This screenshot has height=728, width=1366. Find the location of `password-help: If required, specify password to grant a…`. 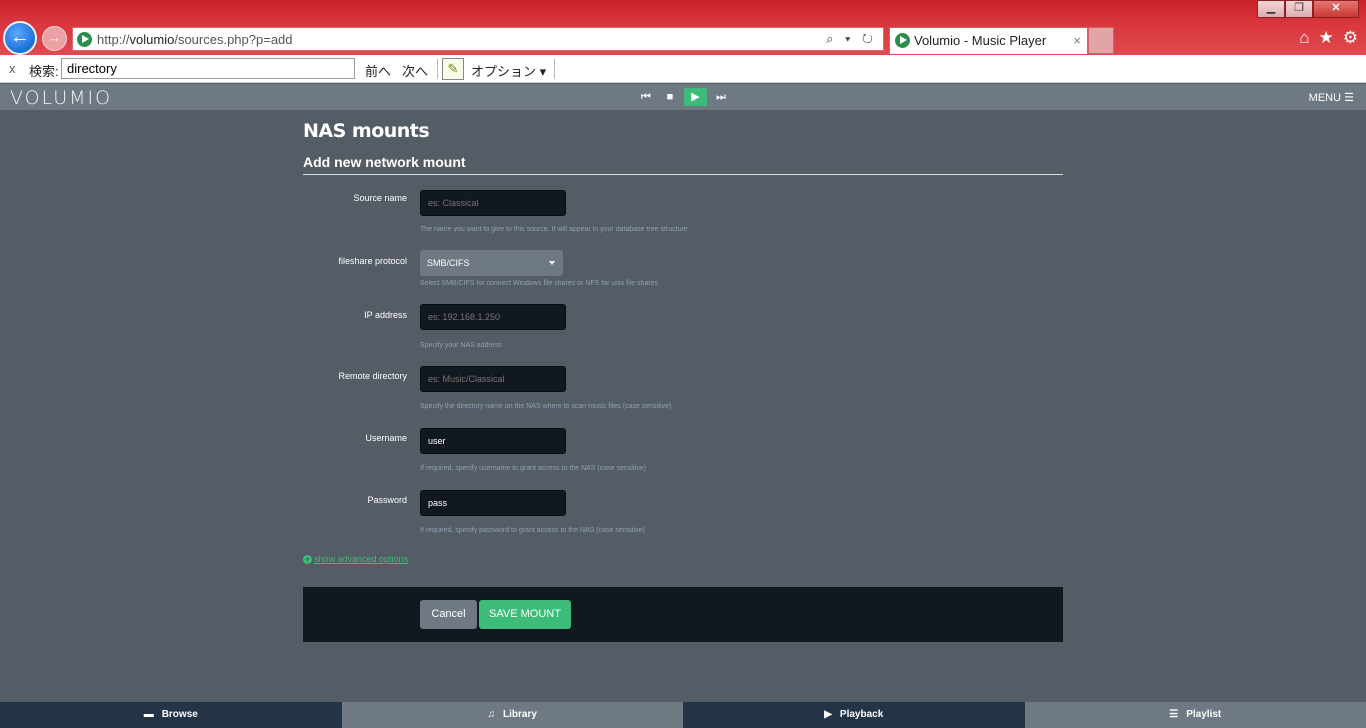

password-help: If required, specify password to grant a… is located at coordinates (532, 530).